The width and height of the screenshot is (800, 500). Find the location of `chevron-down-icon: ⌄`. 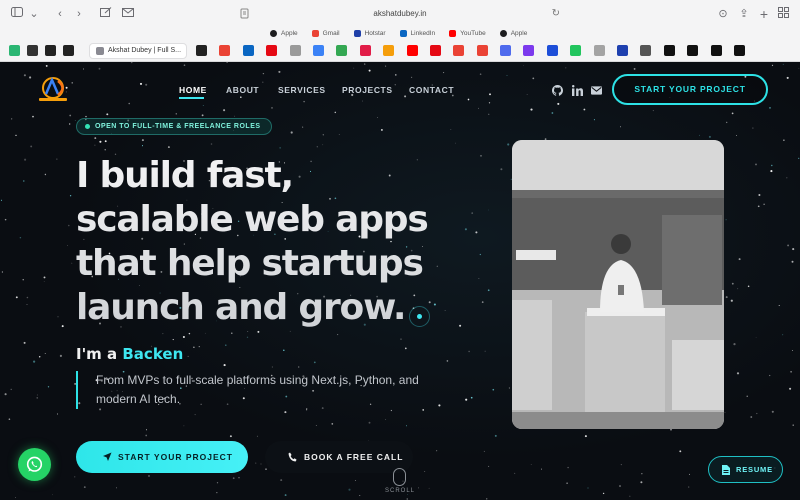

chevron-down-icon: ⌄ is located at coordinates (34, 14).